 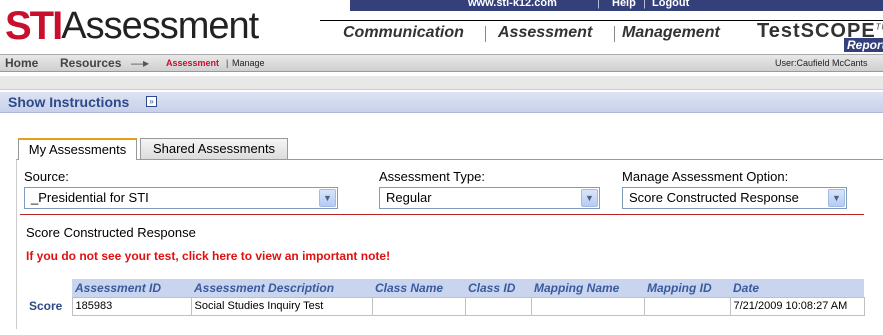 I want to click on column-header-action, so click(x=49, y=288).